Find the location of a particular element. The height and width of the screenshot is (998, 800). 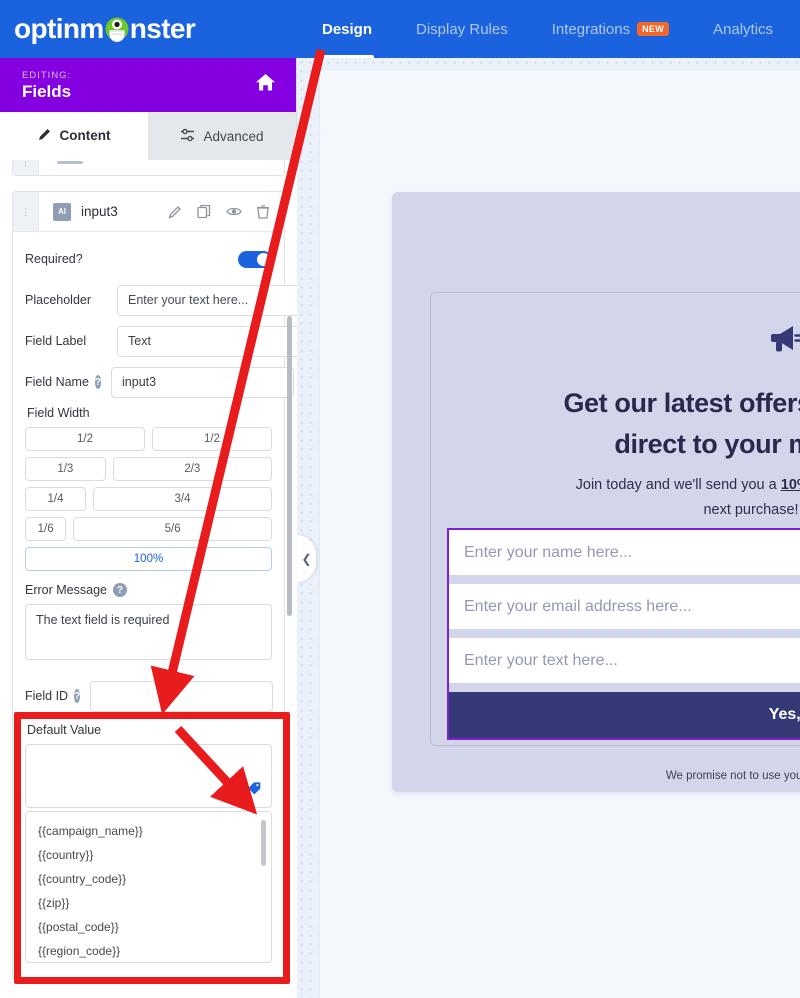

field-card-header: ⋮ AI input3 is located at coordinates (148, 212).